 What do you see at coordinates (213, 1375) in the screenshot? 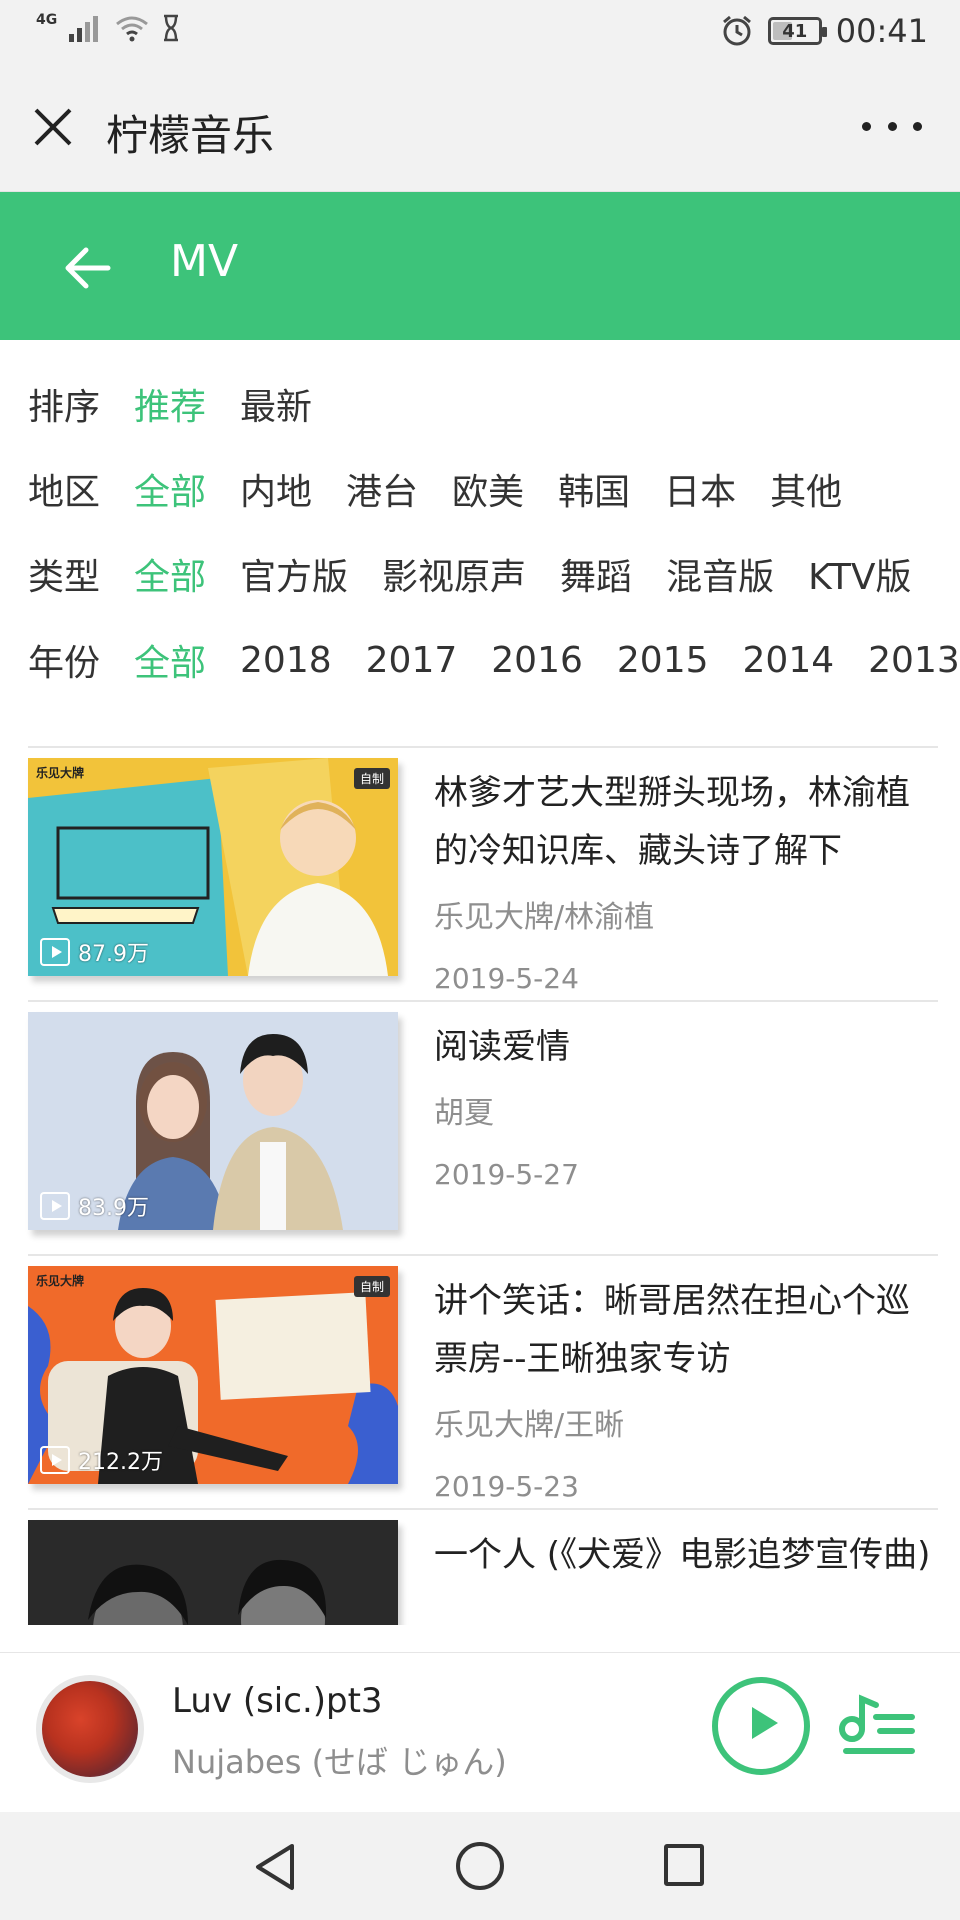
I see `mv-thumbnail: 乐见大牌 自制 212.2万` at bounding box center [213, 1375].